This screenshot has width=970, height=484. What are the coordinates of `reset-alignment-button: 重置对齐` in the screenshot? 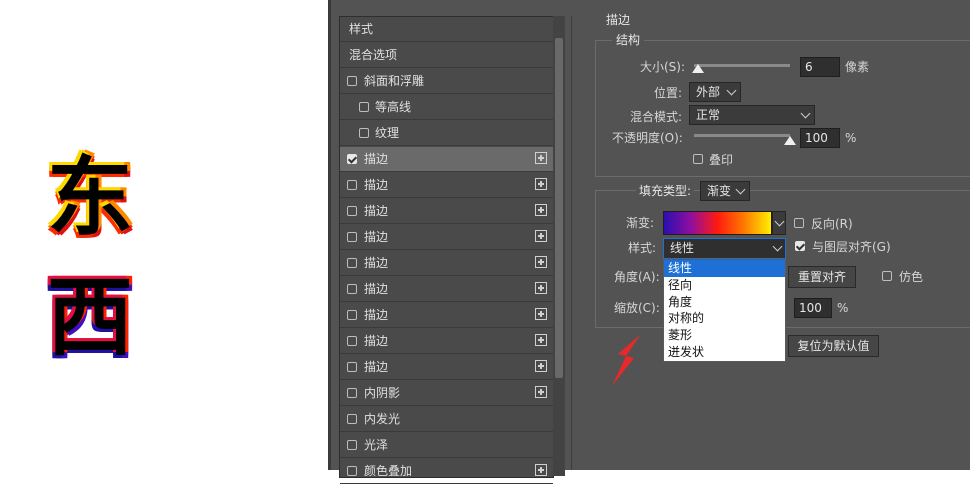 It's located at (822, 277).